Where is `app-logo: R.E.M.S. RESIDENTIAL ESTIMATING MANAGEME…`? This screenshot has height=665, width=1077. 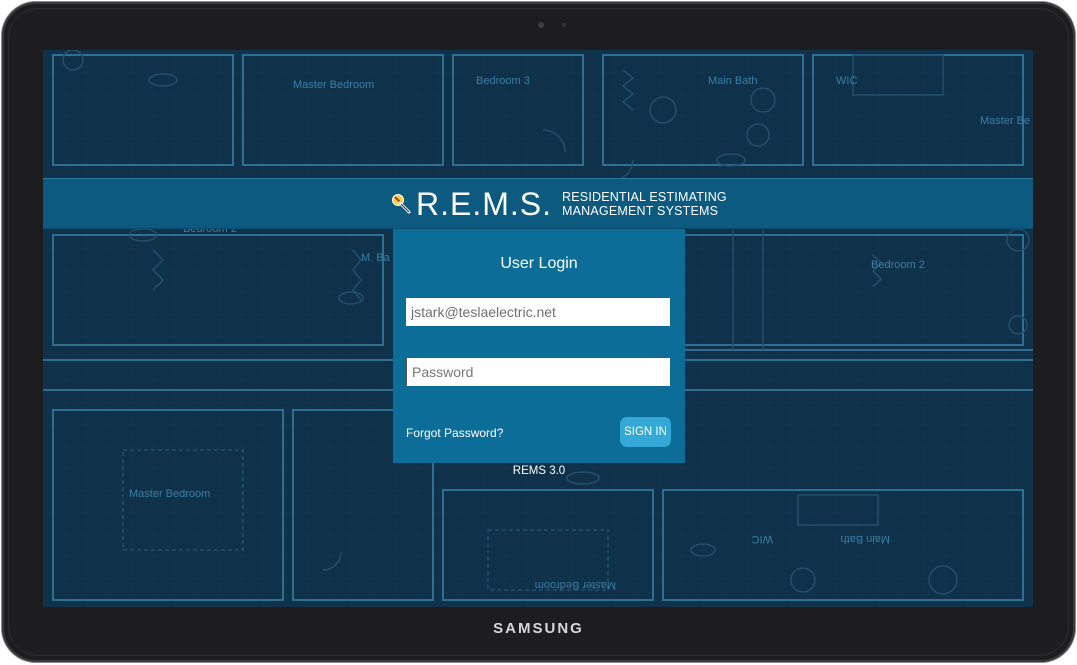 app-logo: R.E.M.S. RESIDENTIAL ESTIMATING MANAGEME… is located at coordinates (558, 204).